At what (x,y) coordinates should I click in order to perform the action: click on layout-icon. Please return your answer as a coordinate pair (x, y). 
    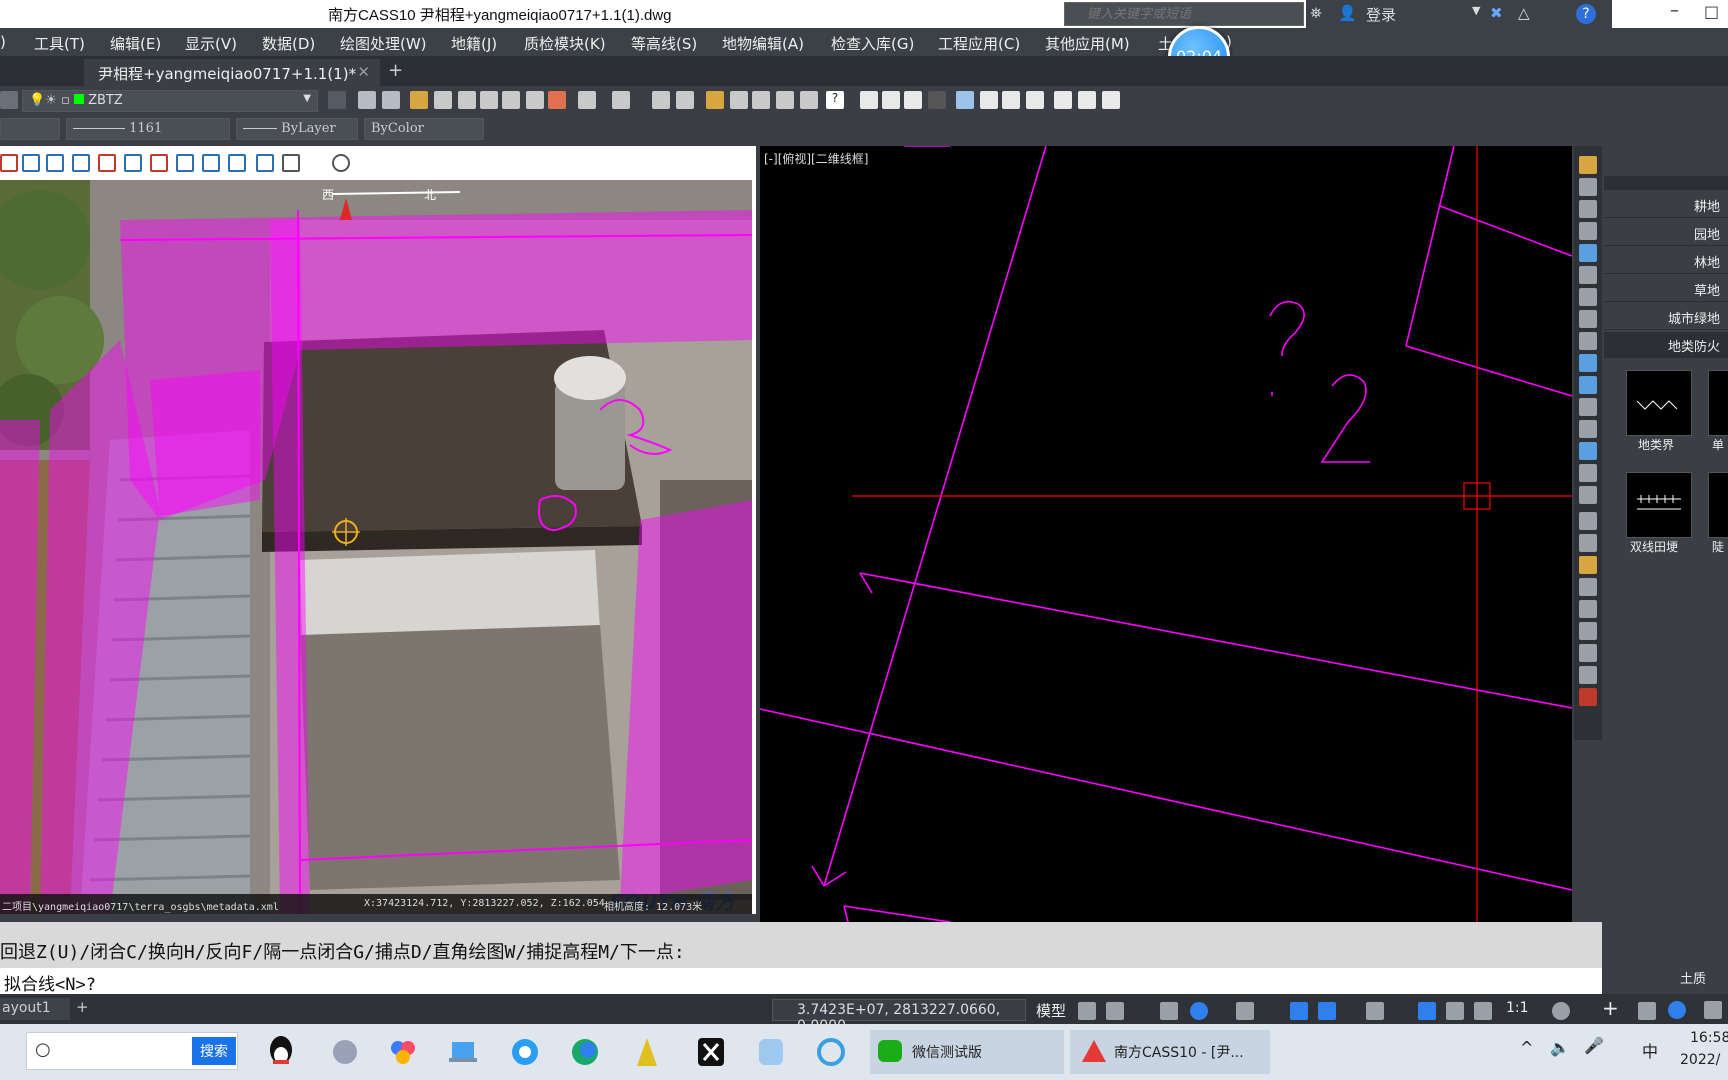
    Looking at the image, I should click on (1087, 100).